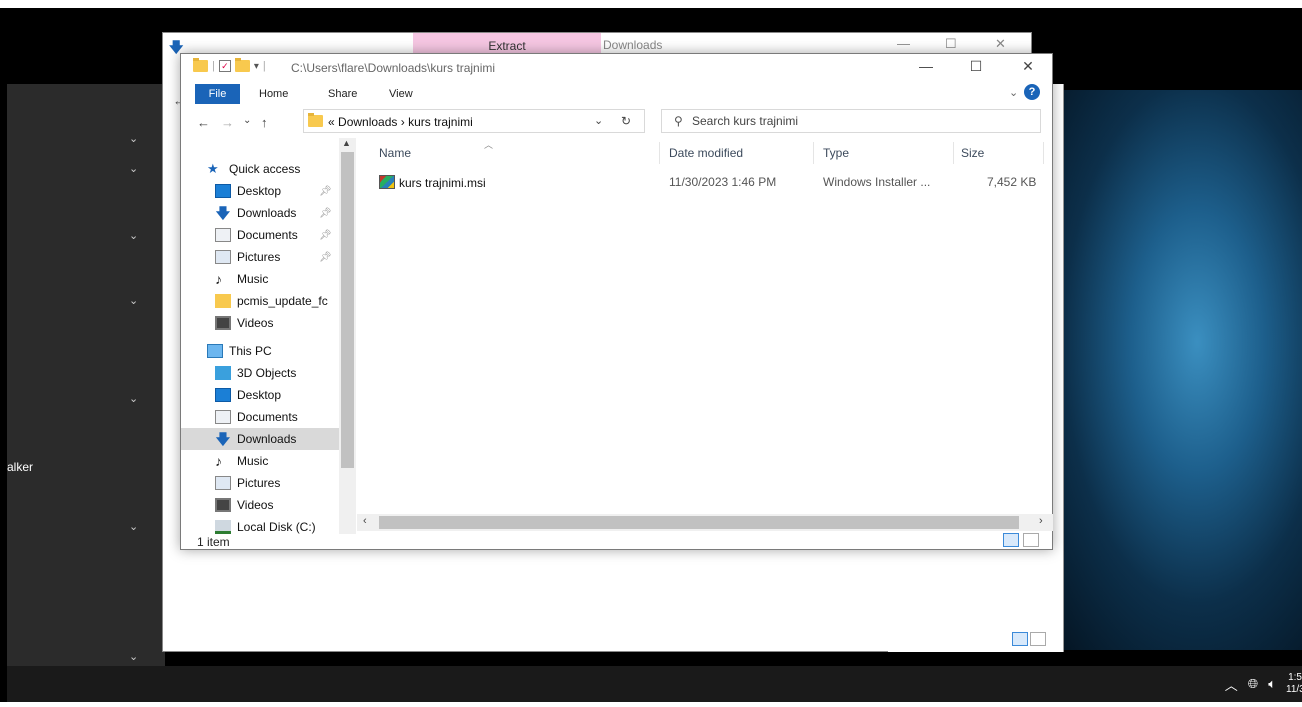  I want to click on nav-pc-desktop: Desktop, so click(260, 395).